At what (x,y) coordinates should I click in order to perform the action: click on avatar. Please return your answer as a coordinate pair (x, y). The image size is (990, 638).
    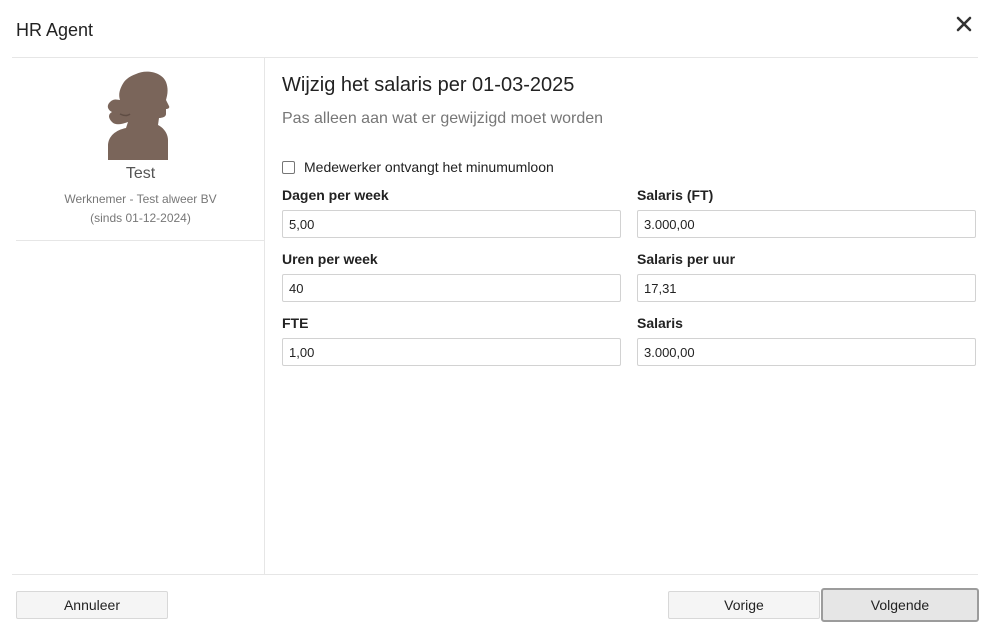
    Looking at the image, I should click on (139, 115).